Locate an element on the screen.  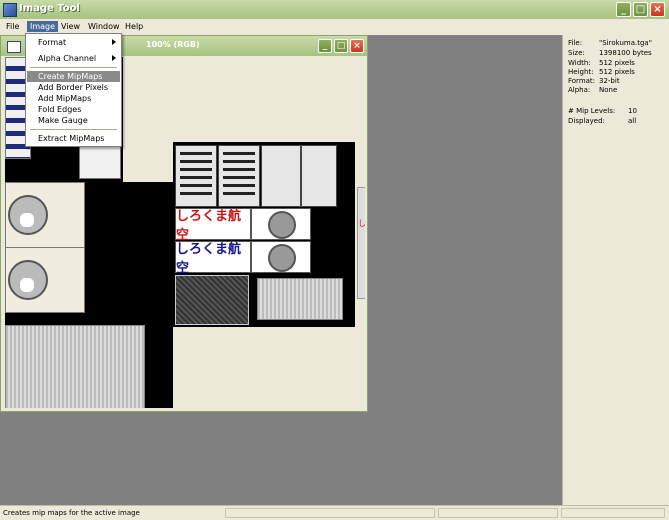
alpha-value: None is located at coordinates (608, 90).